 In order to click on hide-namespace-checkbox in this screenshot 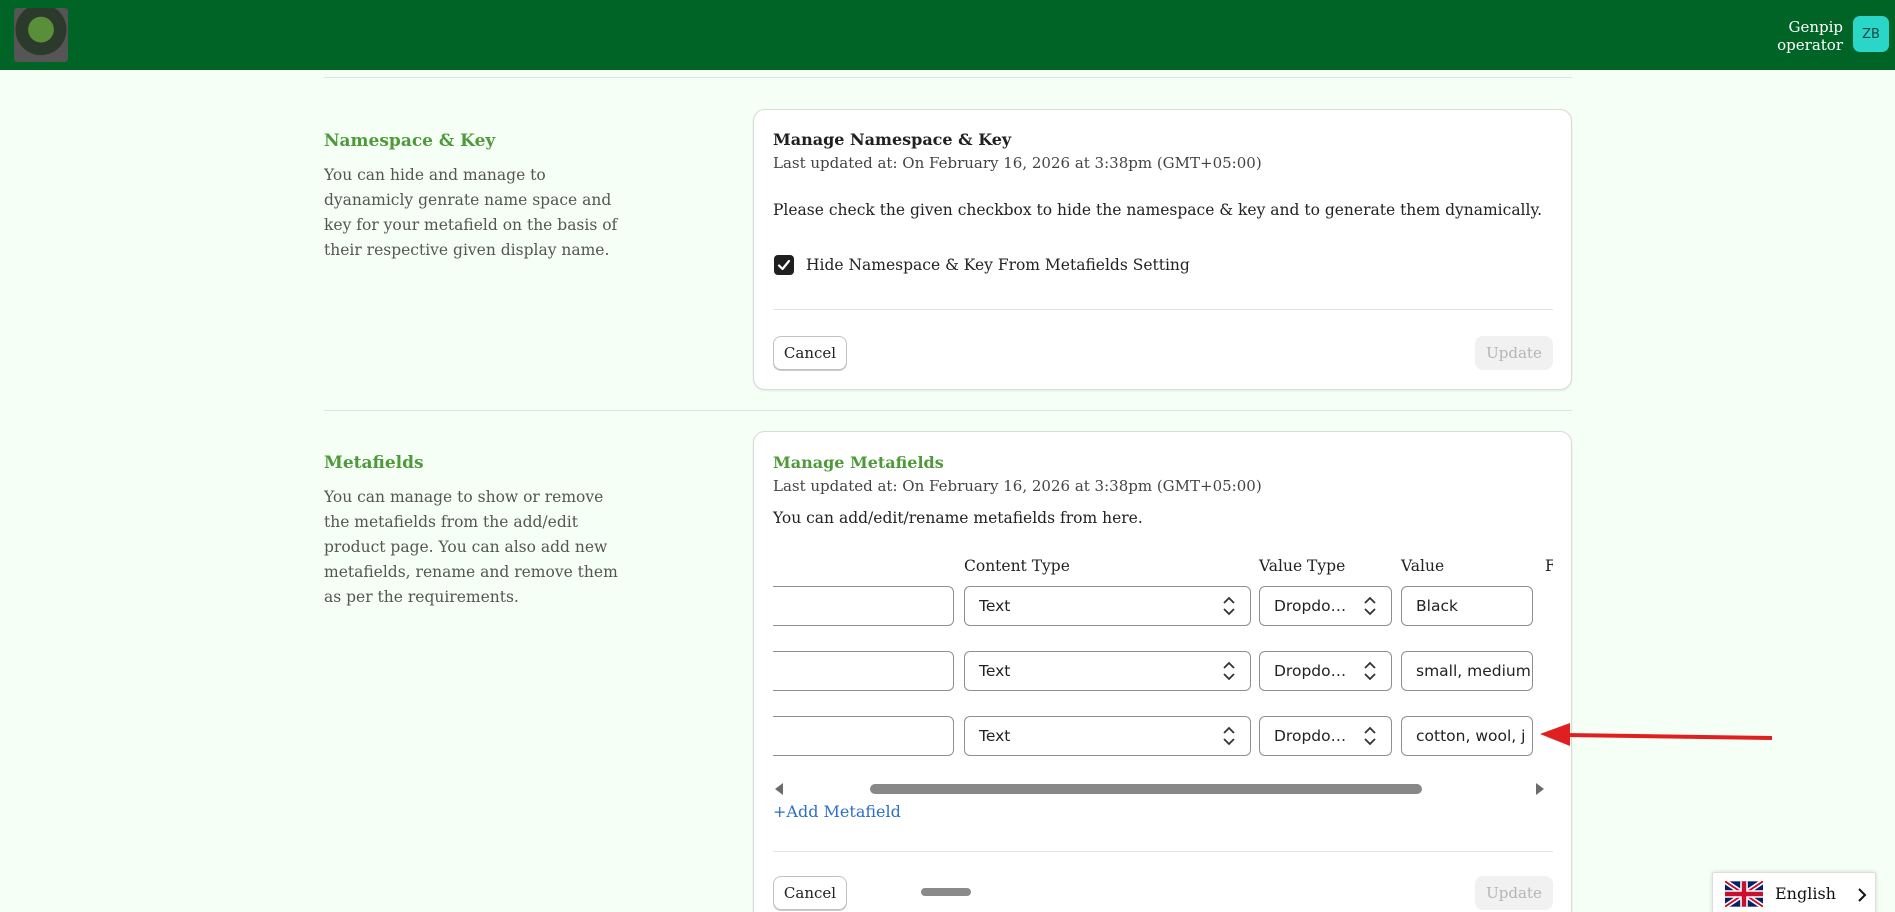, I will do `click(784, 265)`.